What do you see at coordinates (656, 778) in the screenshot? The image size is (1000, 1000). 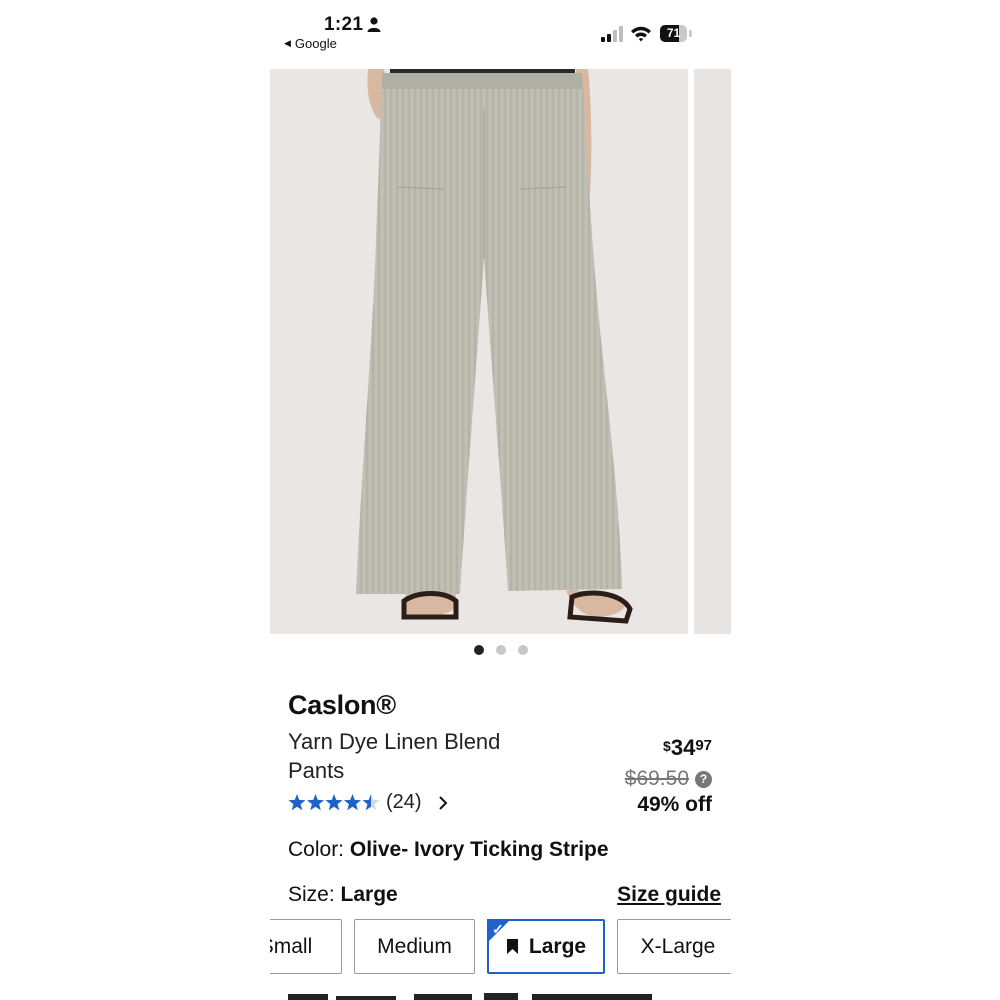 I see `original-price: $69.50` at bounding box center [656, 778].